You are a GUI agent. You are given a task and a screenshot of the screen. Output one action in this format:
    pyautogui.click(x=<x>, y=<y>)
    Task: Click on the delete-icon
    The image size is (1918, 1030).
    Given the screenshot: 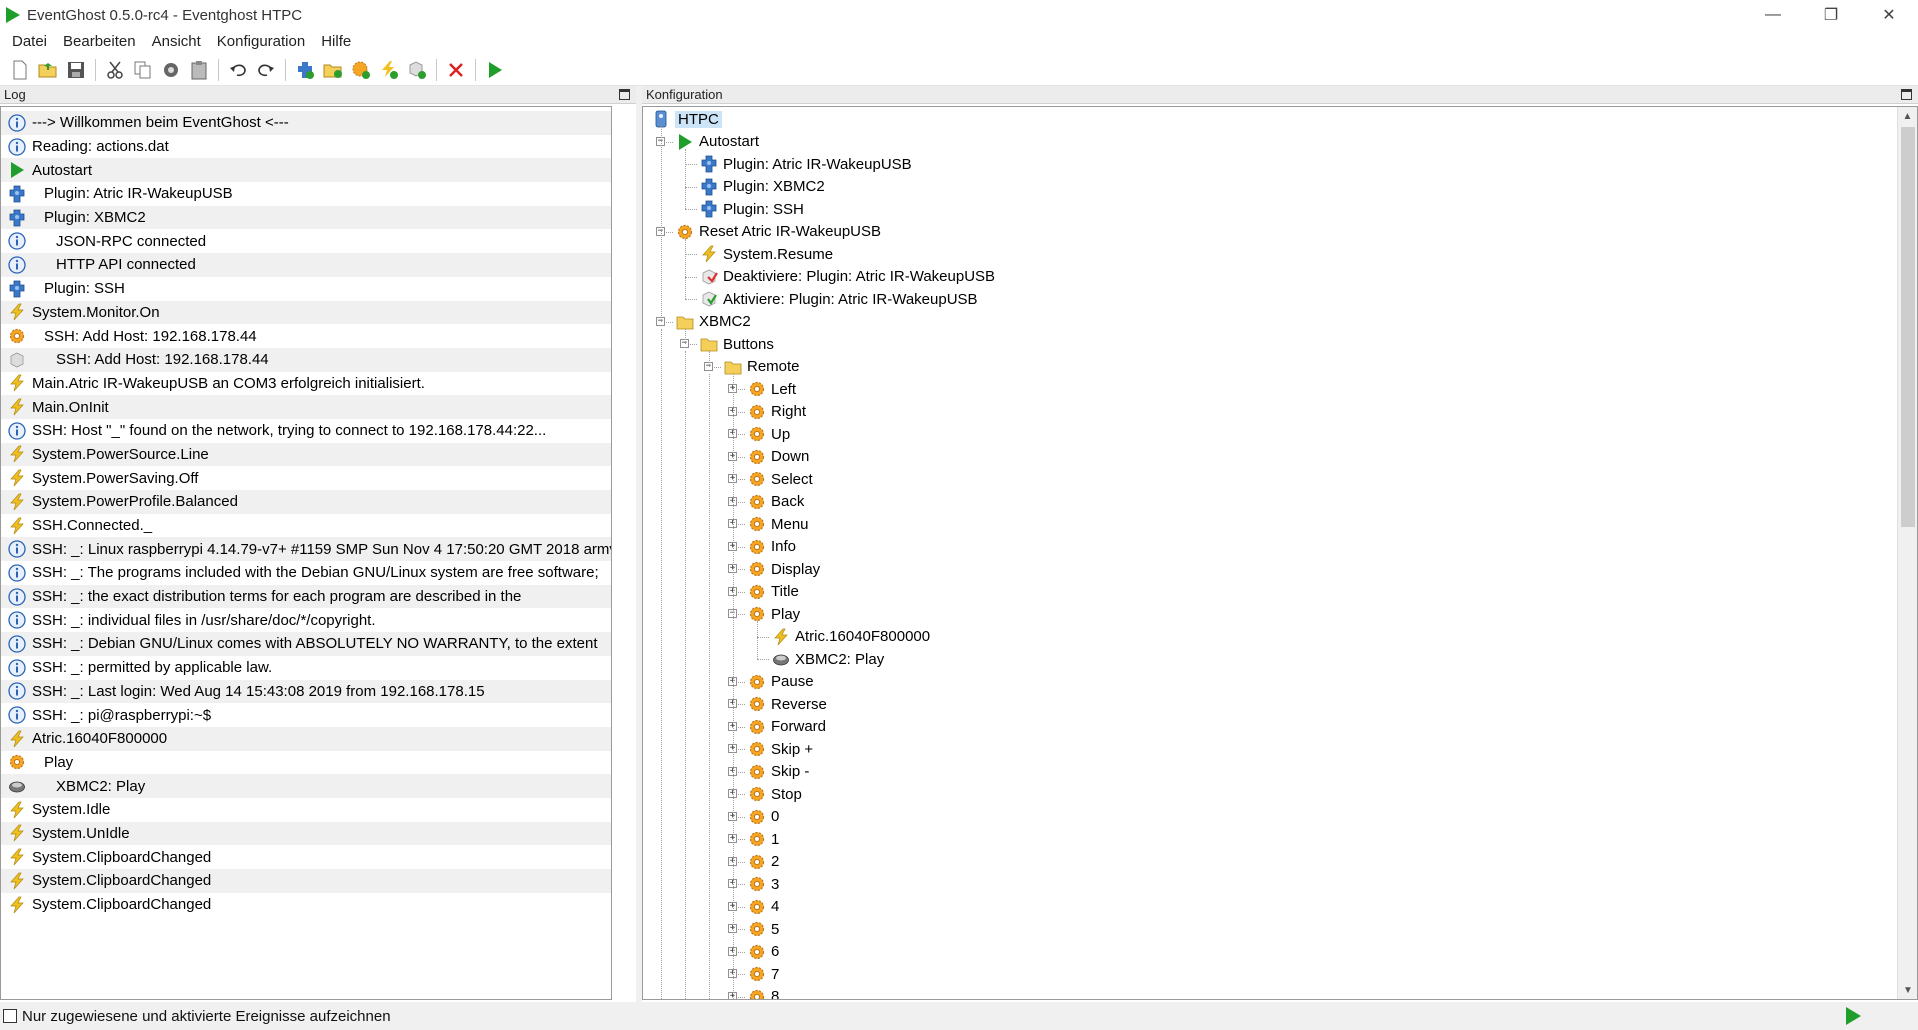 What is the action you would take?
    pyautogui.click(x=456, y=70)
    